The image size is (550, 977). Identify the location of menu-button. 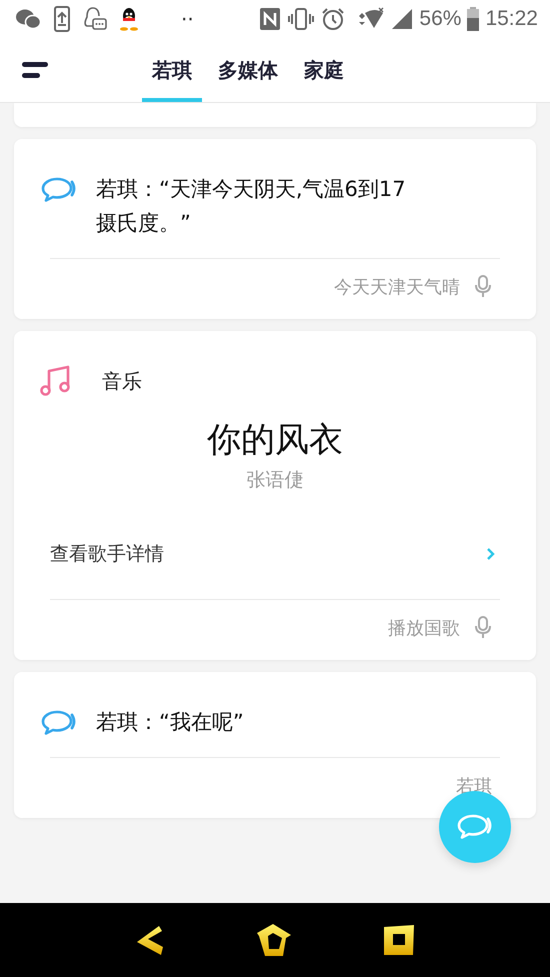
(36, 70).